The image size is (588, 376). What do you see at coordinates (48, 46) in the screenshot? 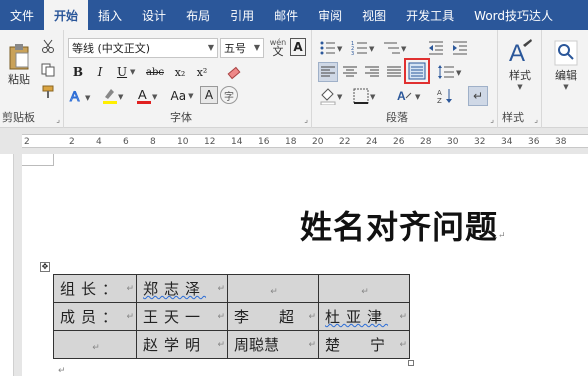
I see `cut-button` at bounding box center [48, 46].